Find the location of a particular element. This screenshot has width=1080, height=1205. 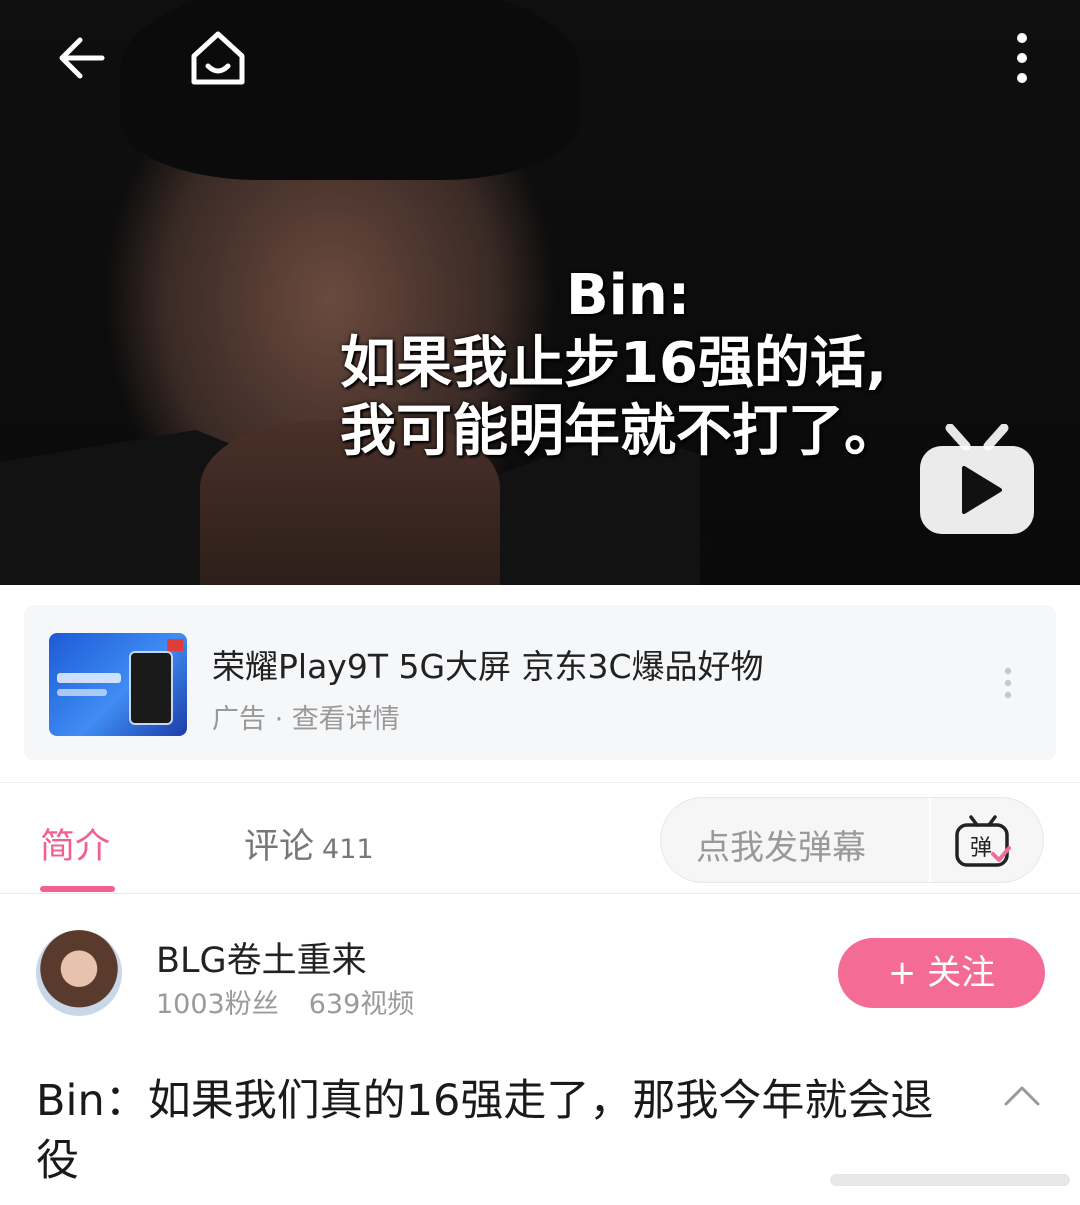

subtitle-line-2: 如果我止步16强的话, is located at coordinates (614, 363).